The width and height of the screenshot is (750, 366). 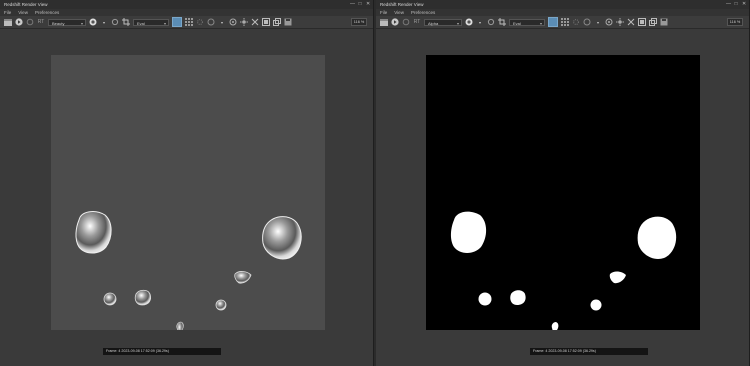 I want to click on aov-channel-dropdown: Alpha ▾, so click(x=443, y=22).